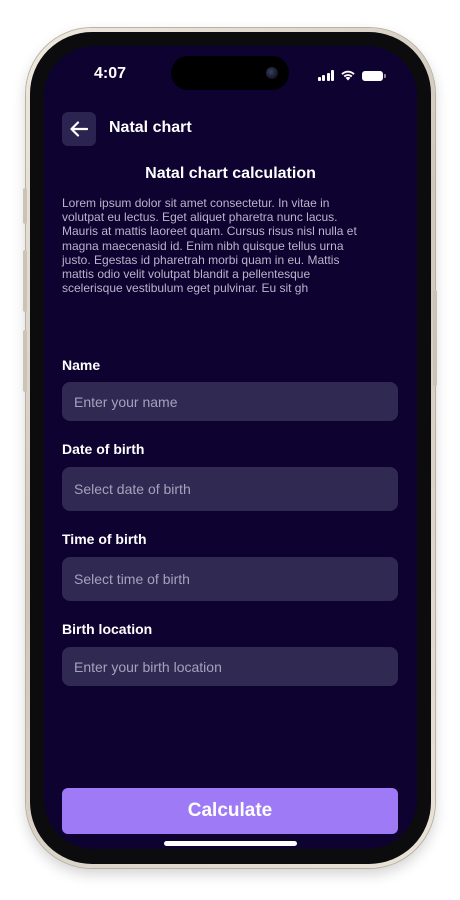 This screenshot has width=460, height=900. I want to click on battery-icon, so click(374, 76).